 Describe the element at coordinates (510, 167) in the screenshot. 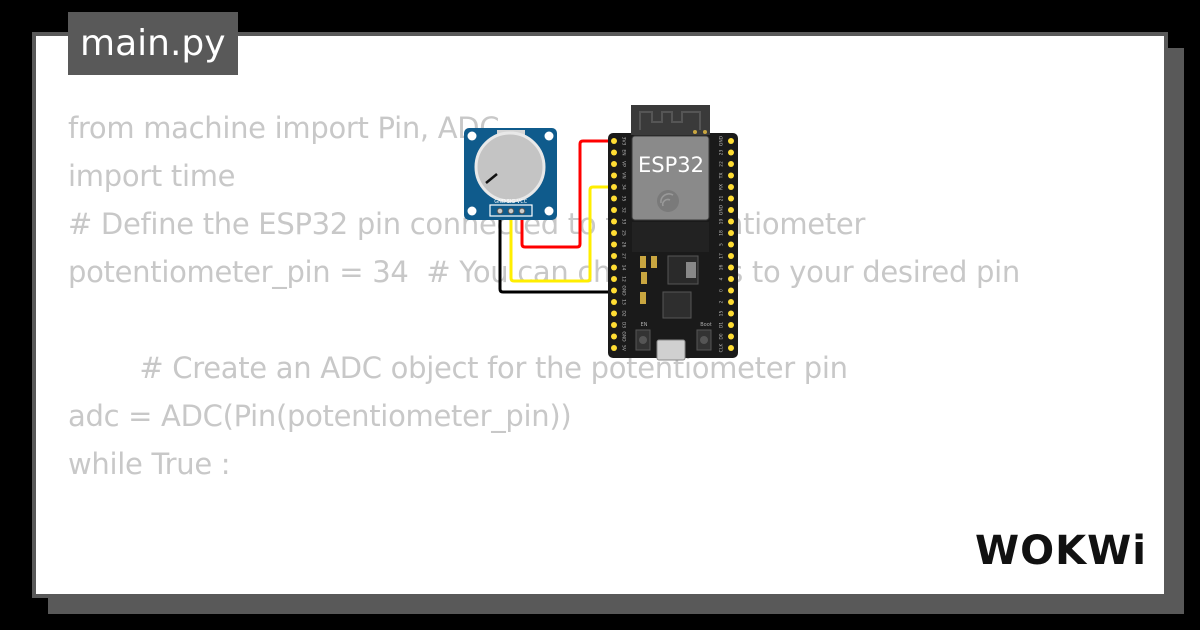

I see `potentiometer-knob` at that location.